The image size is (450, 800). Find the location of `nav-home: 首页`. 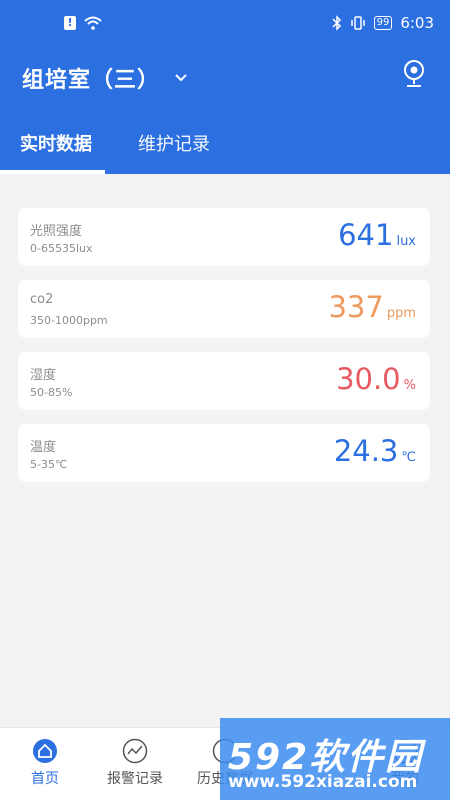

nav-home: 首页 is located at coordinates (45, 763).